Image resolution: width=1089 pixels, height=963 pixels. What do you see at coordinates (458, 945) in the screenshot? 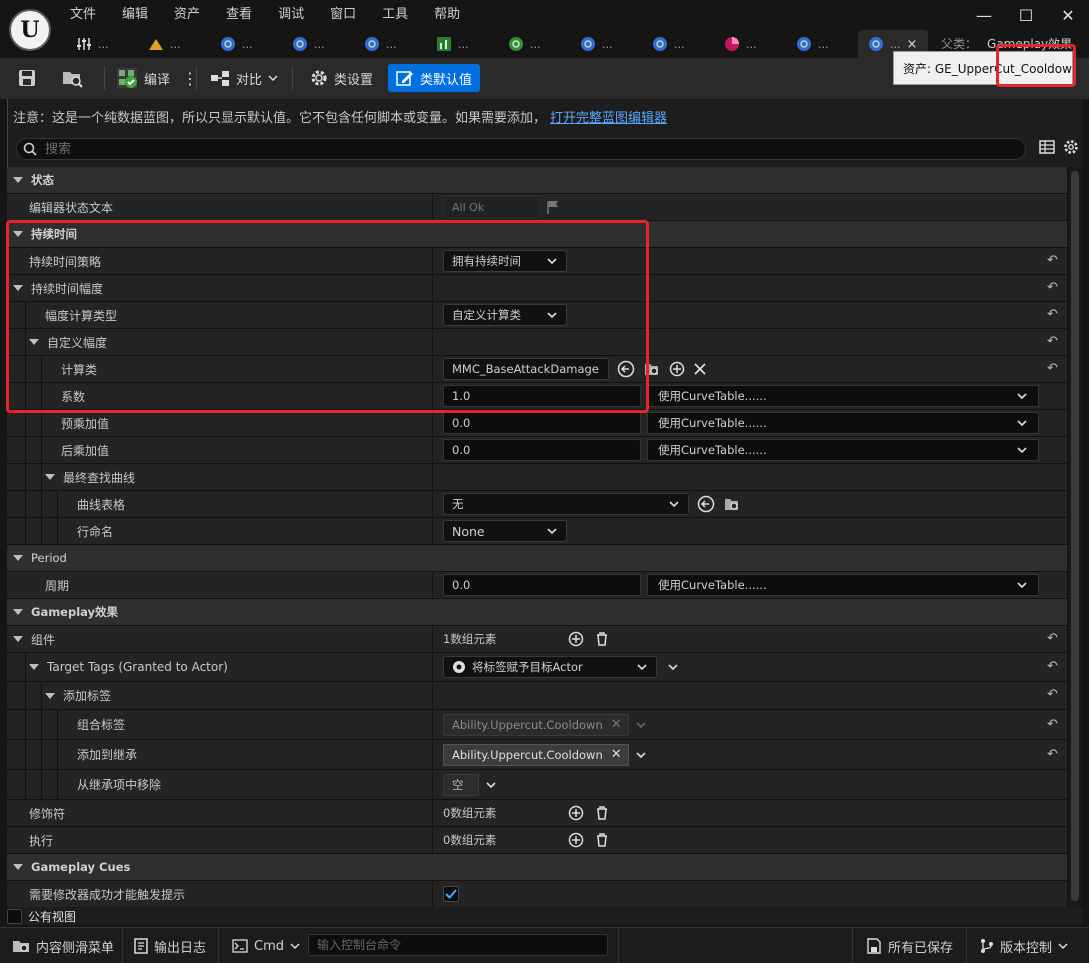
I see `console-command-input` at bounding box center [458, 945].